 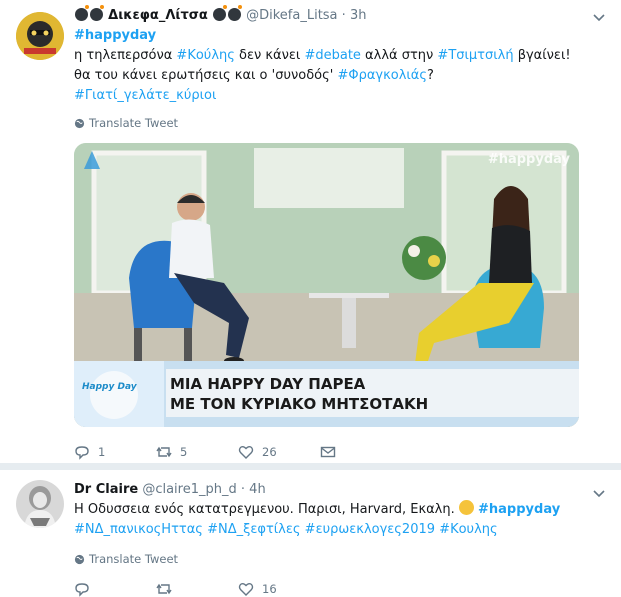 I want to click on display-name: Δικεφα_Λίτσα, so click(x=158, y=15).